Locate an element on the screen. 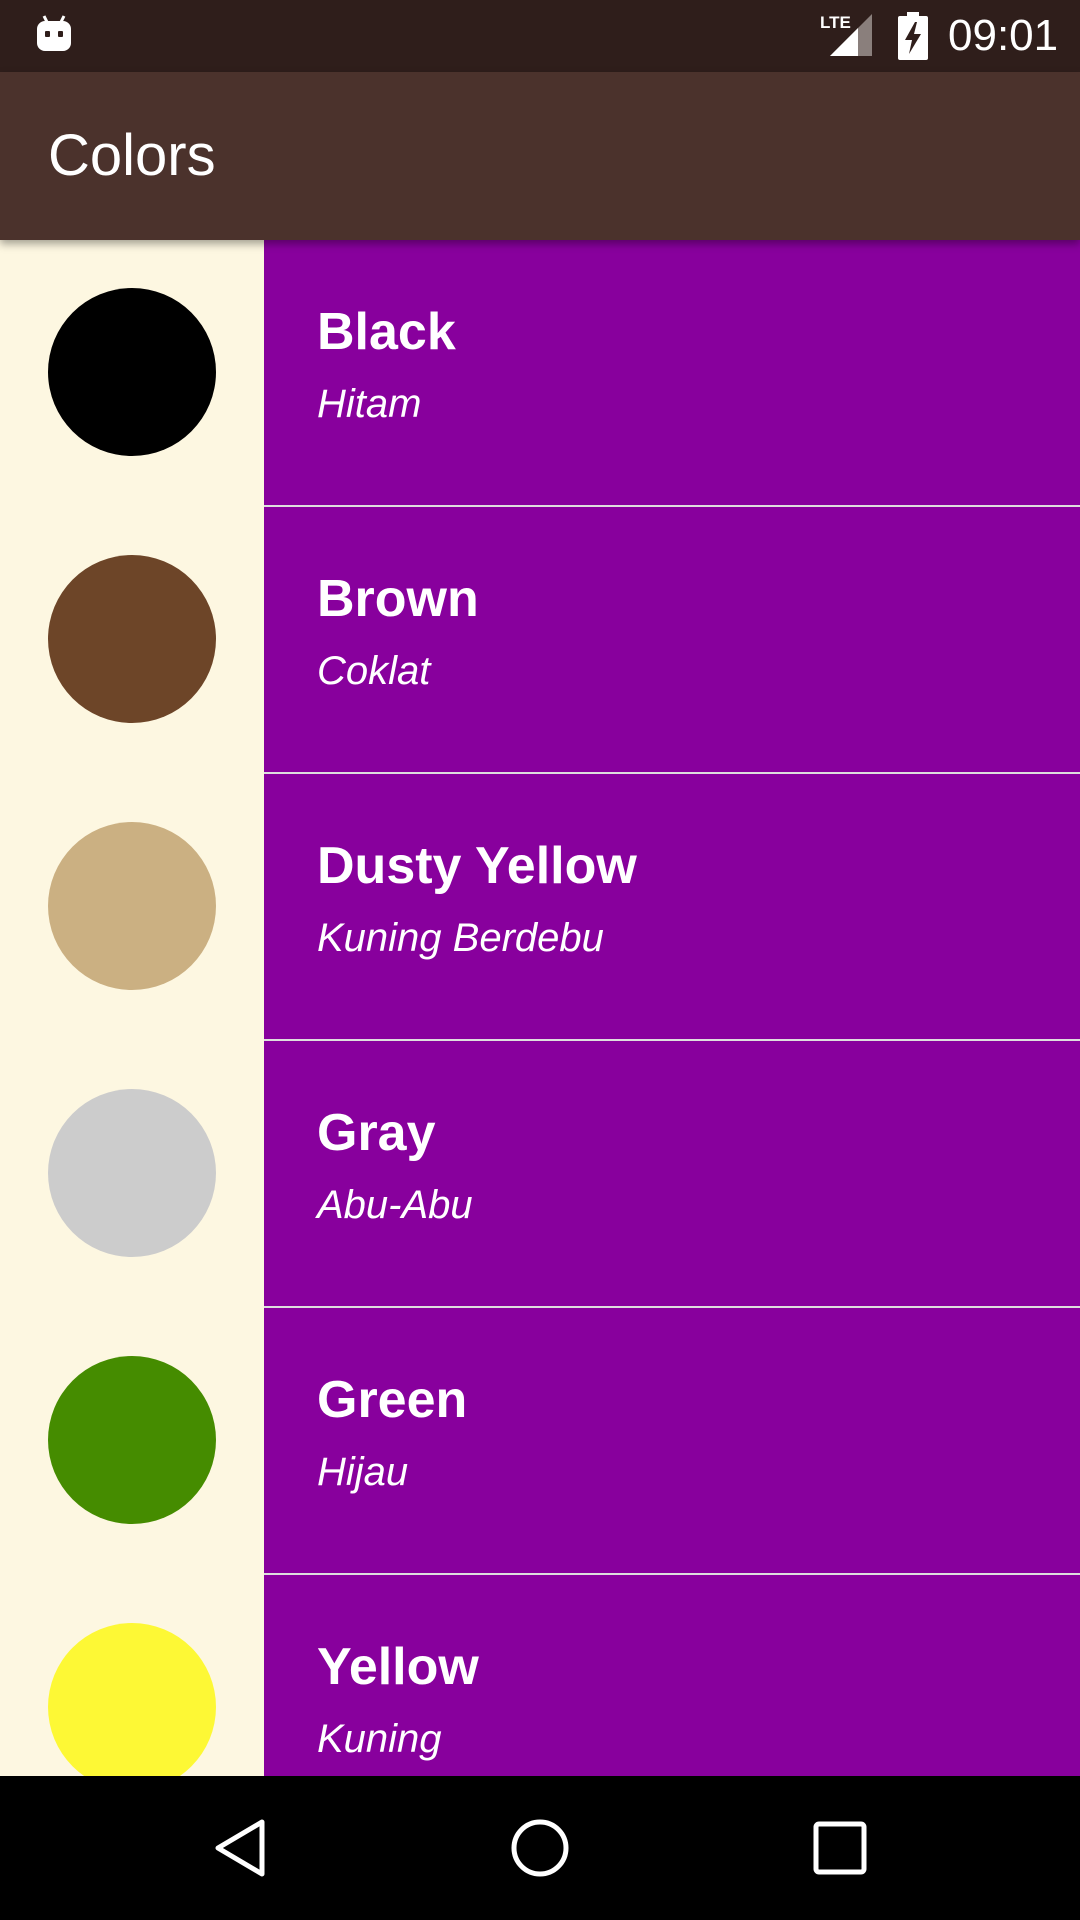  english-word: Black is located at coordinates (386, 332).